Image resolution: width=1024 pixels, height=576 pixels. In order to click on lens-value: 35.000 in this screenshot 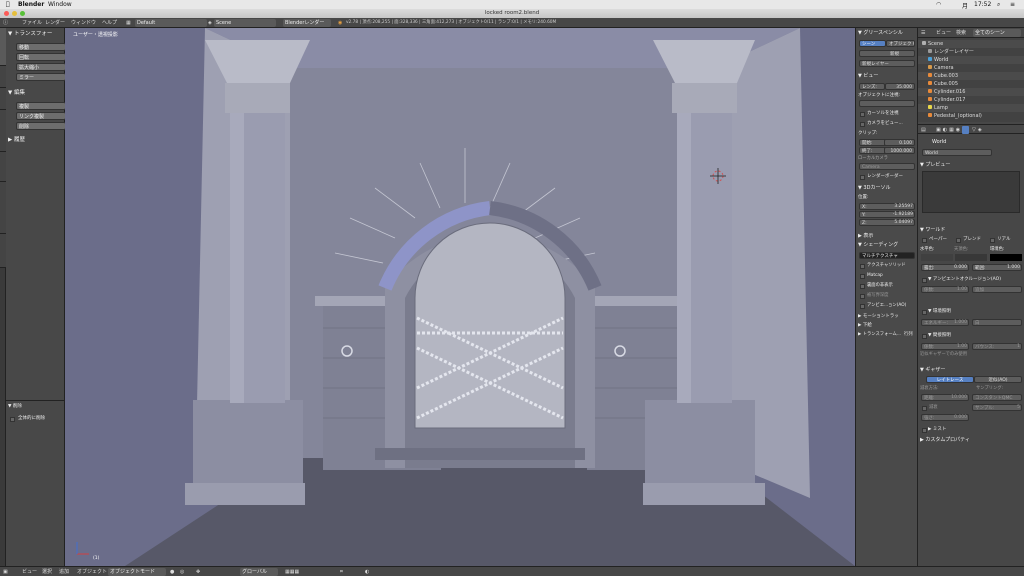, I will do `click(900, 86)`.